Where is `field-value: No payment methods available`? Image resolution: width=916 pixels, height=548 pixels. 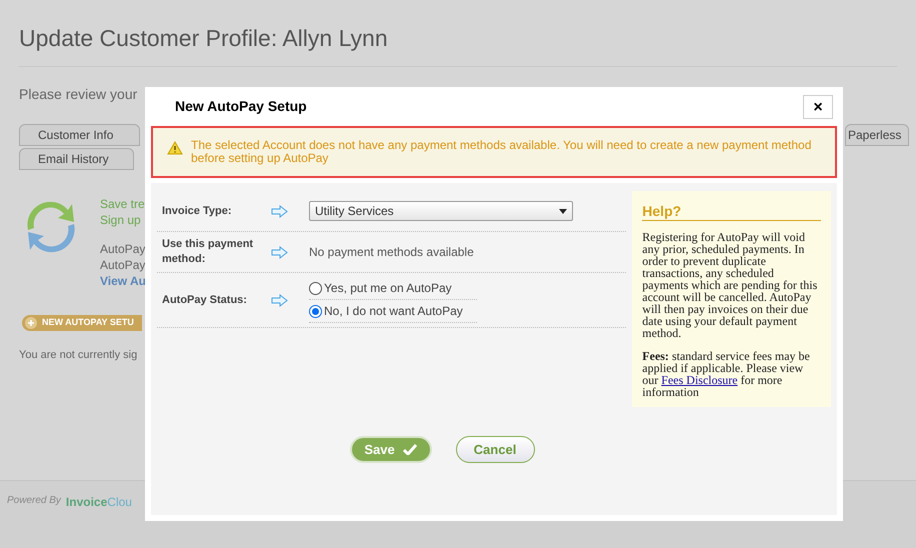 field-value: No payment methods available is located at coordinates (391, 252).